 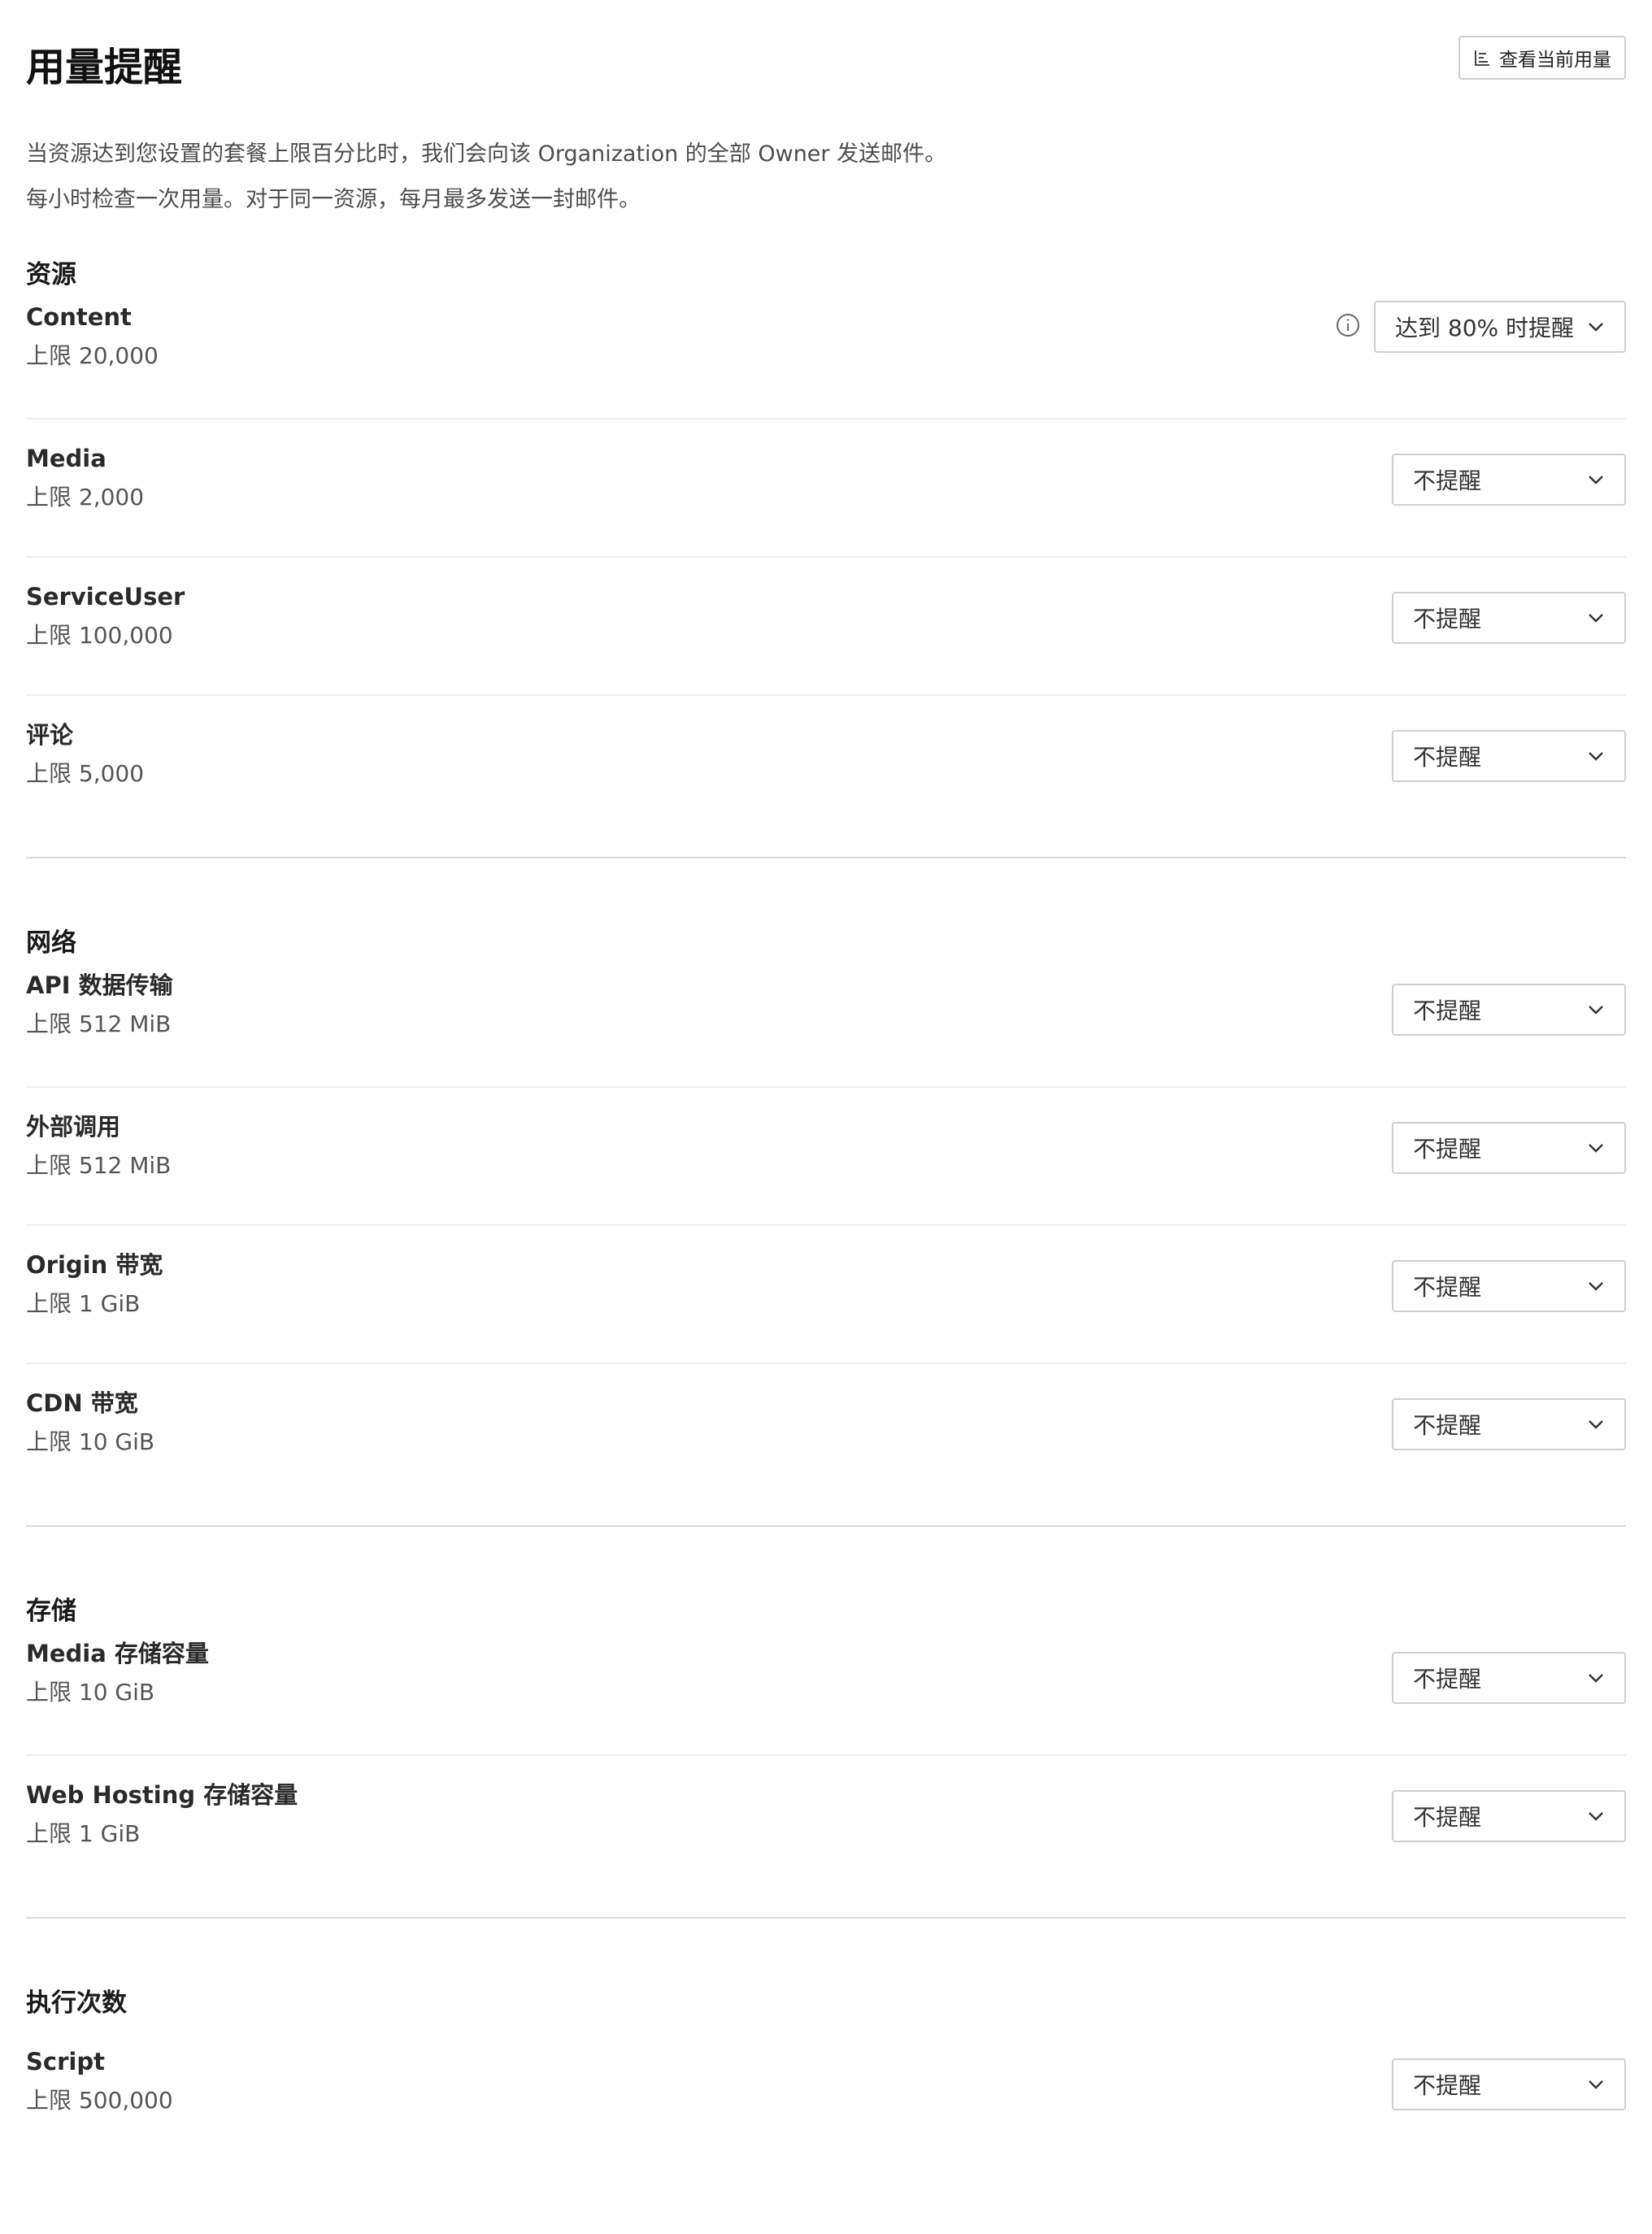 What do you see at coordinates (162, 1795) in the screenshot?
I see `resource-name: Web Hosting 存储容量` at bounding box center [162, 1795].